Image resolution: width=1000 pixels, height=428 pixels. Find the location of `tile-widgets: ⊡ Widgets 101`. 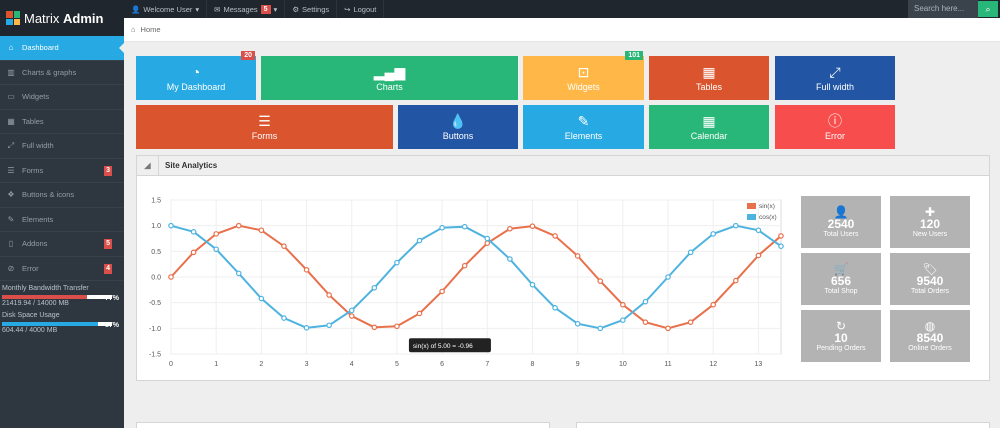

tile-widgets: ⊡ Widgets 101 is located at coordinates (583, 75).